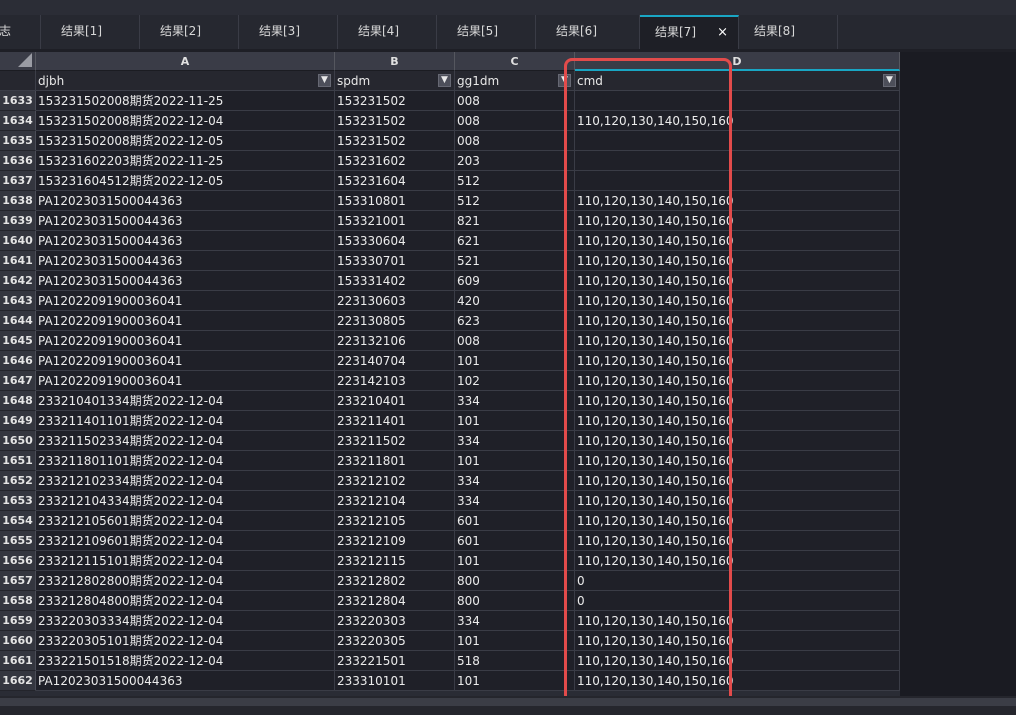  Describe the element at coordinates (18, 141) in the screenshot. I see `row-number: 1635` at that location.